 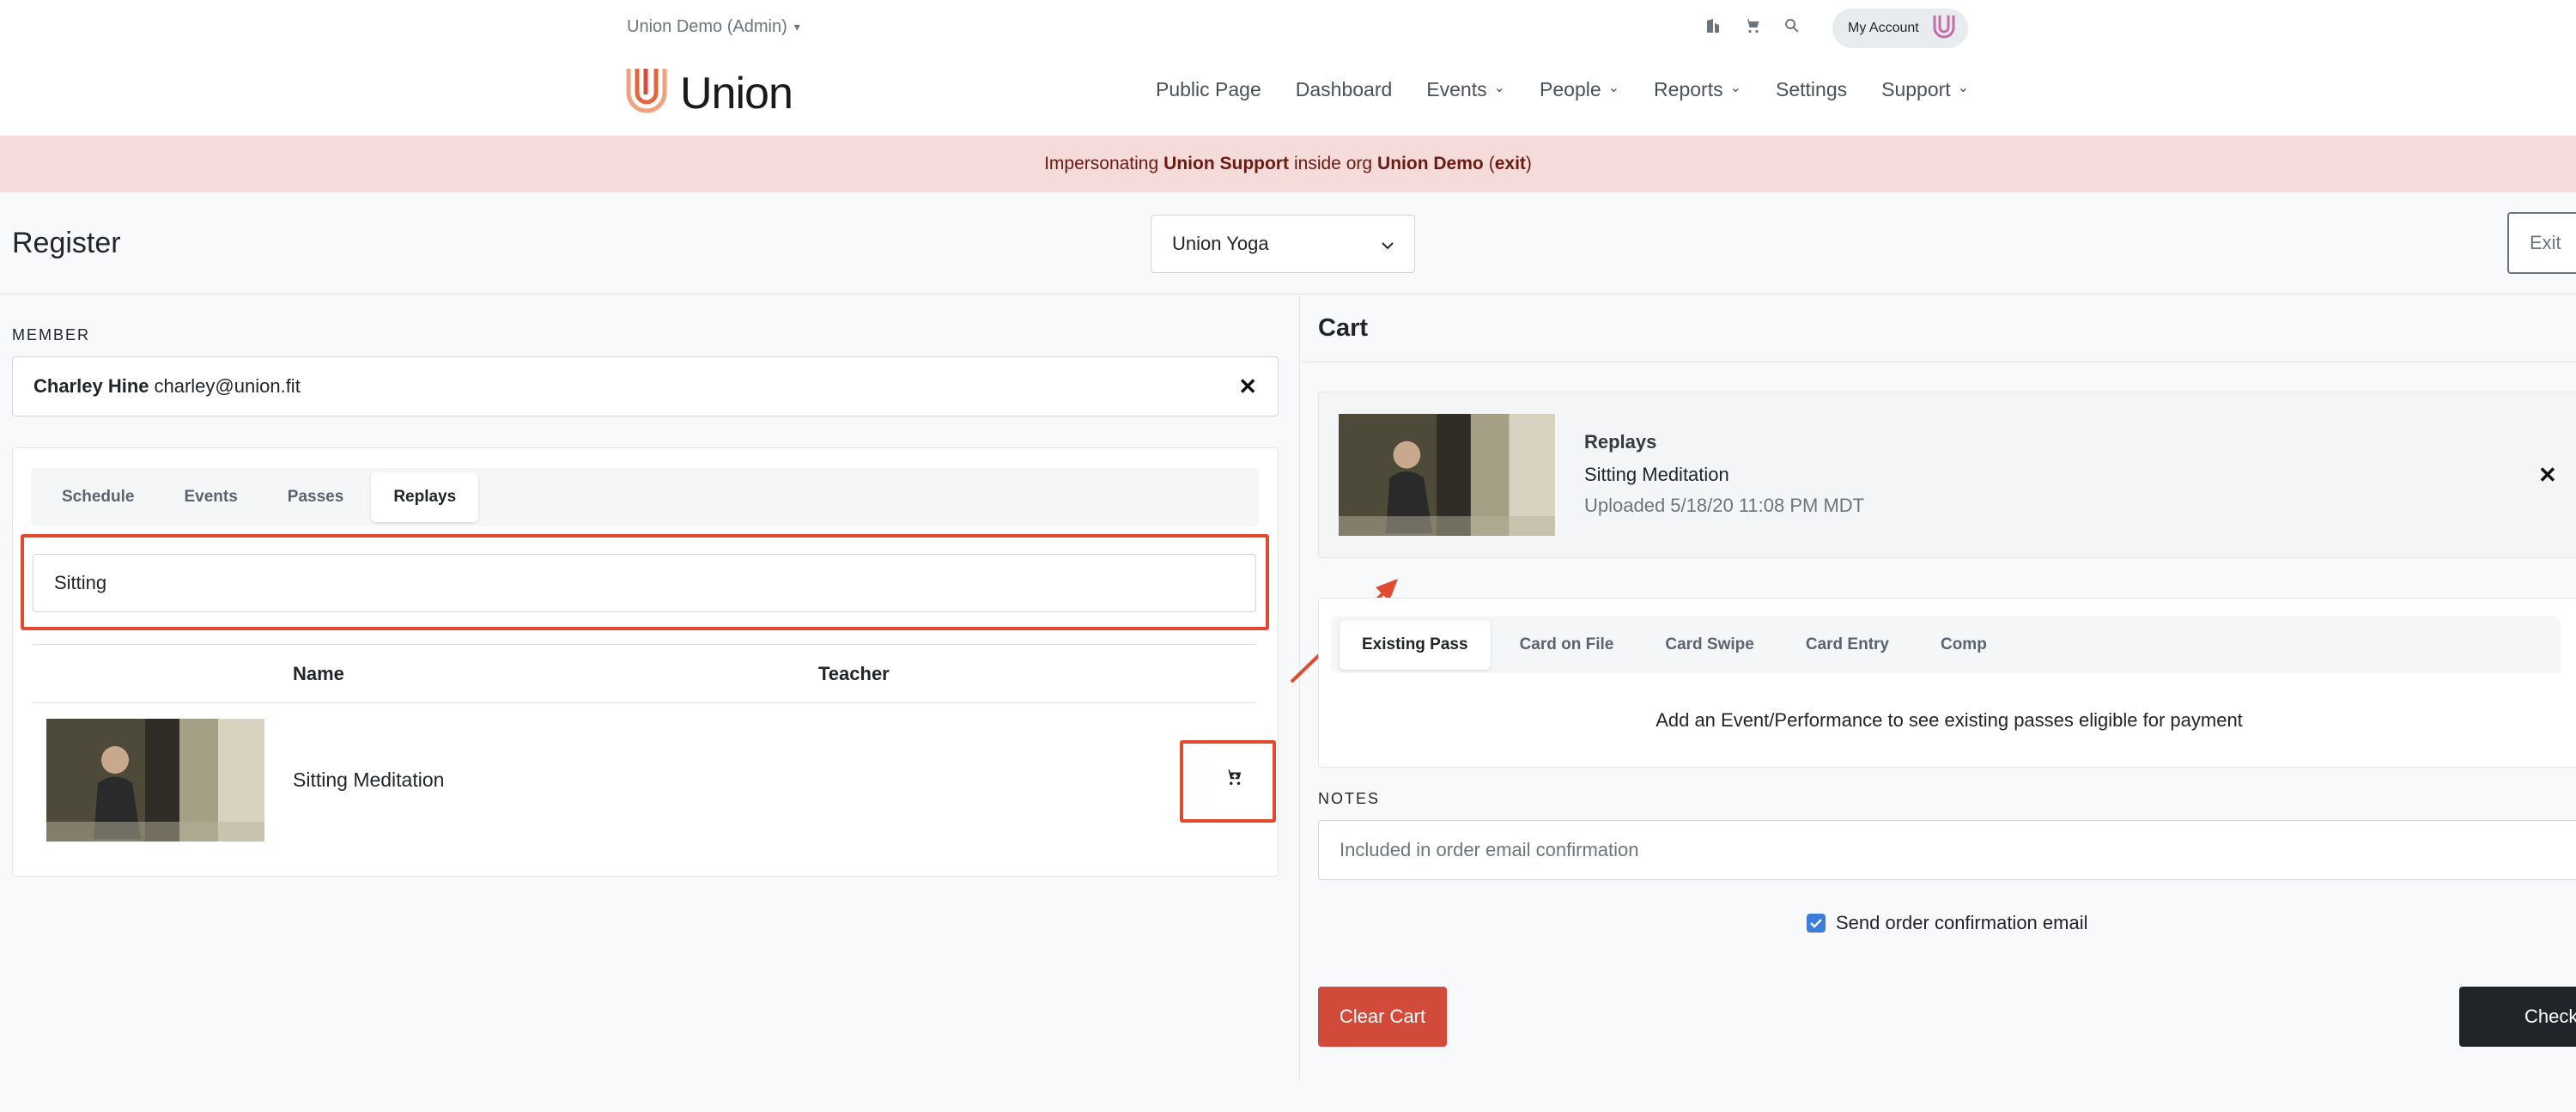 What do you see at coordinates (1101, 163) in the screenshot?
I see `impersonation-prefix: Impersonating` at bounding box center [1101, 163].